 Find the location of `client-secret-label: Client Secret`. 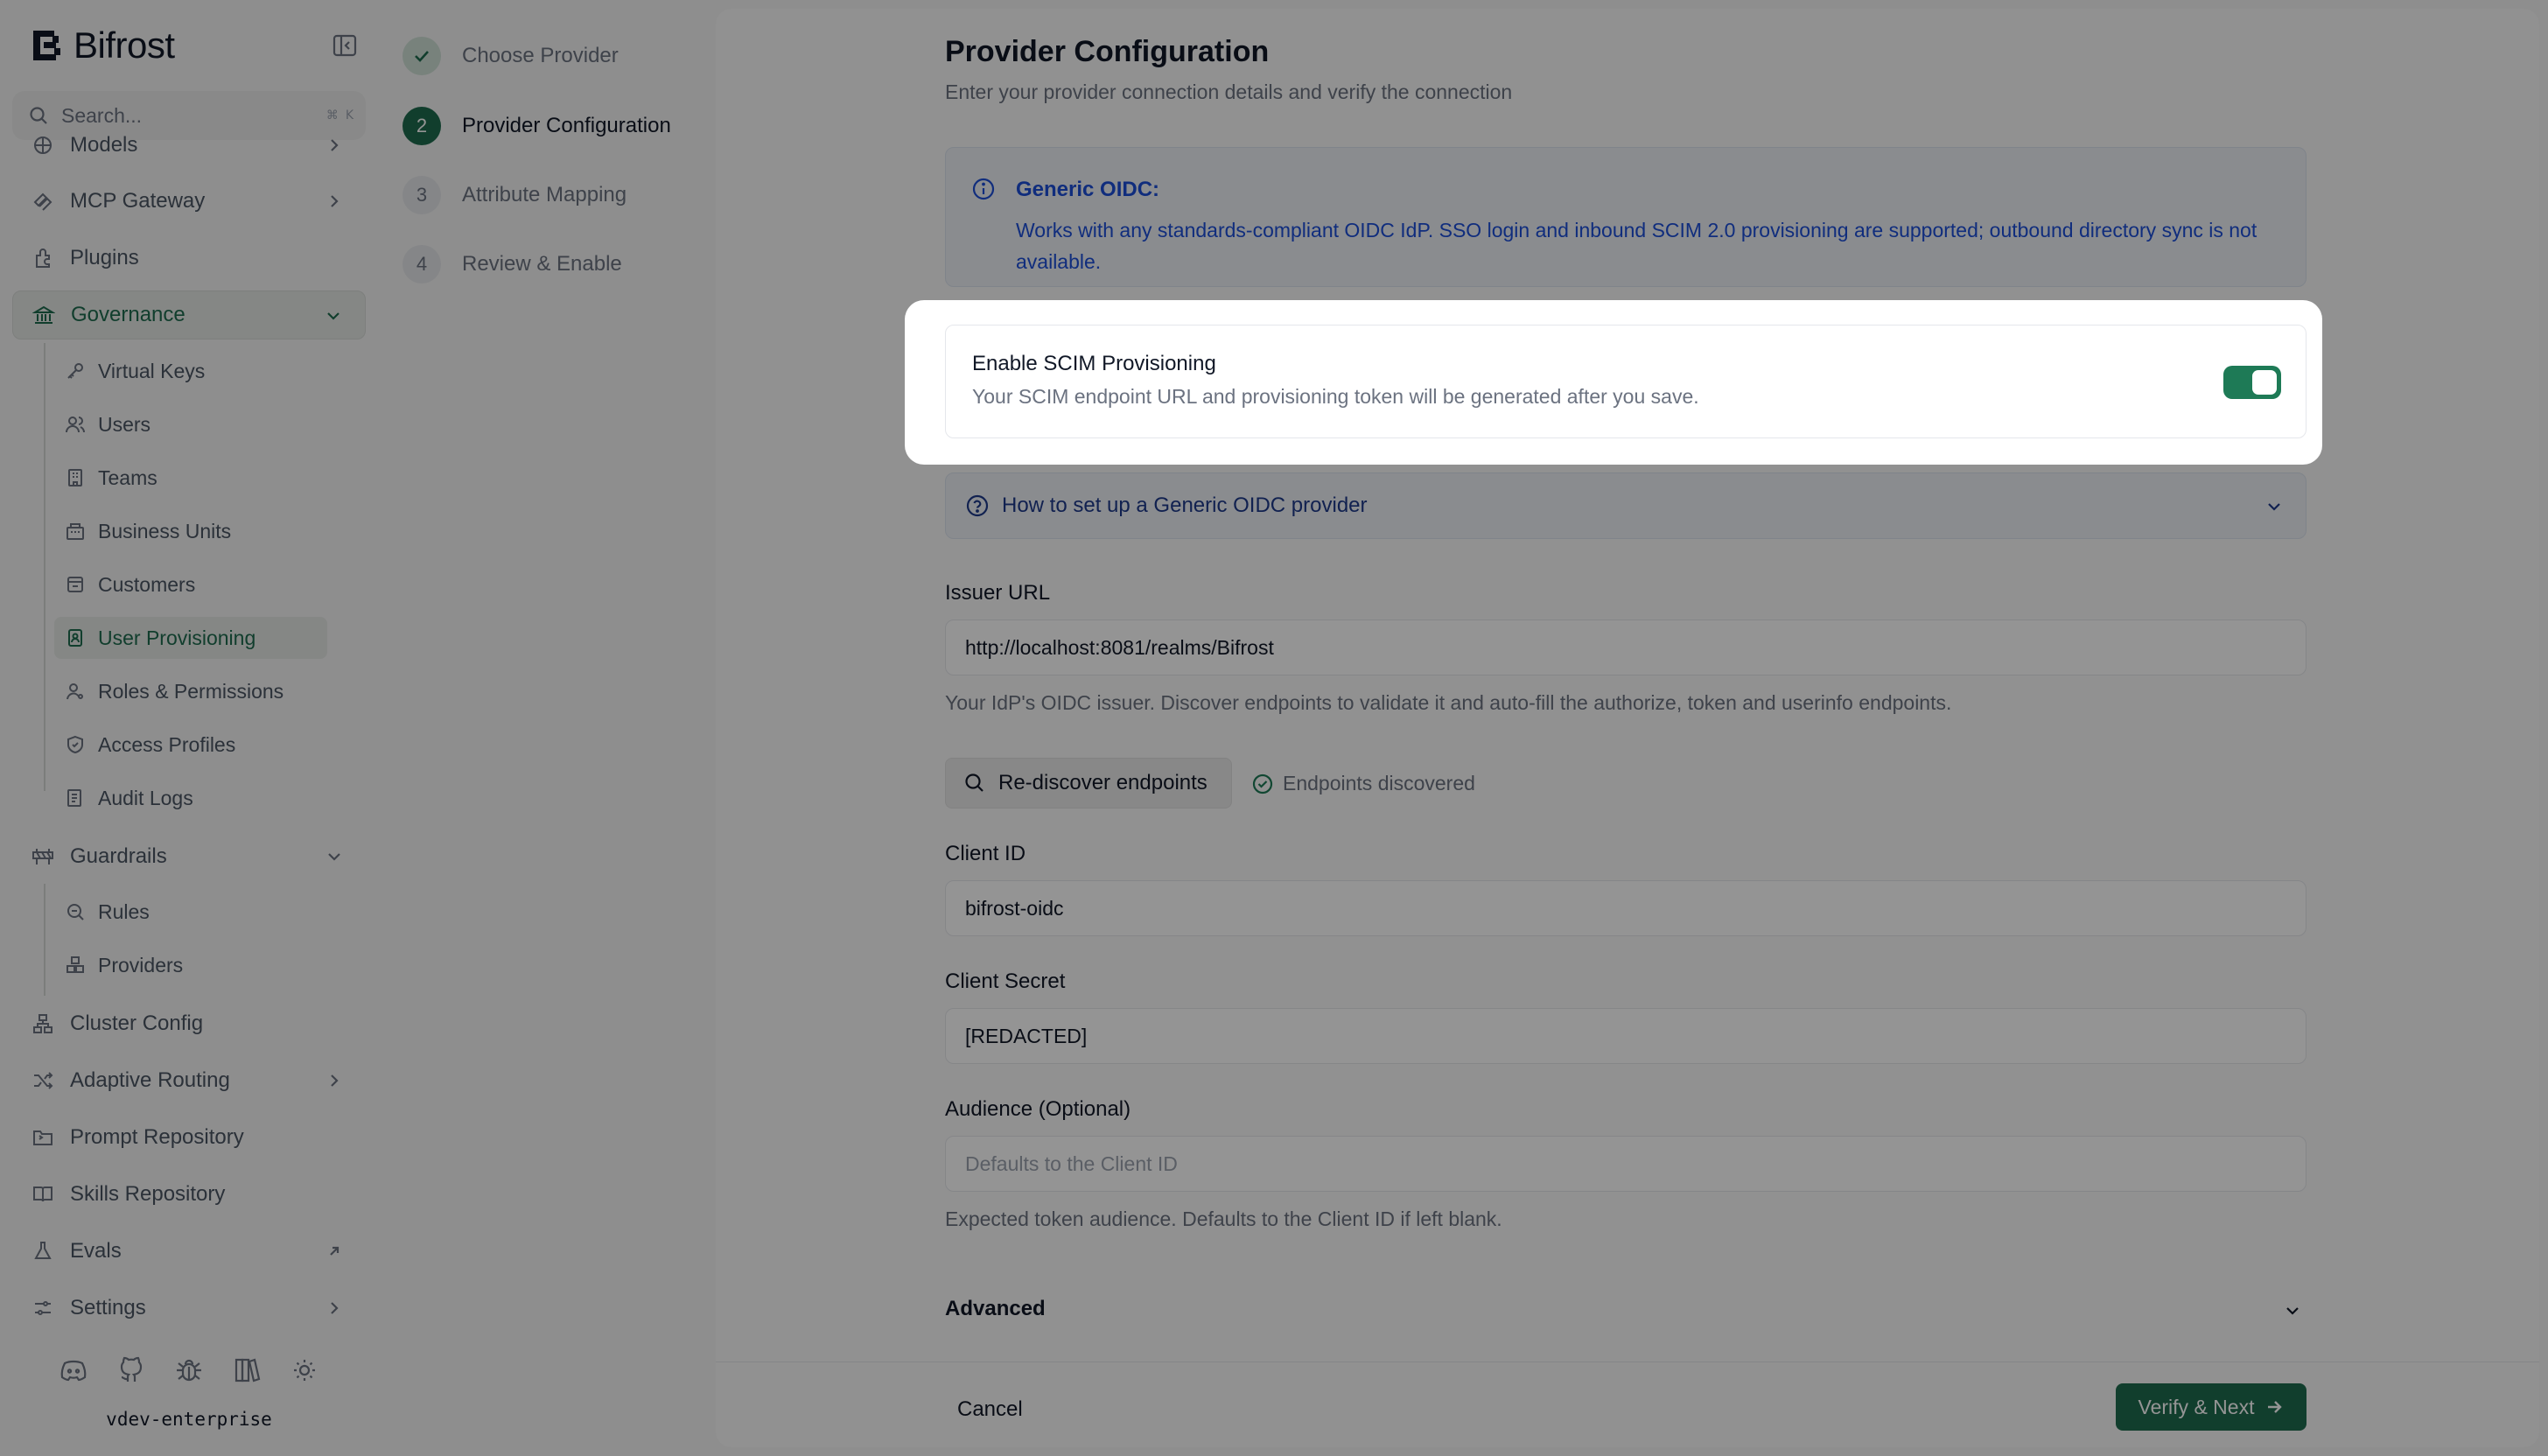

client-secret-label: Client Secret is located at coordinates (1005, 981).